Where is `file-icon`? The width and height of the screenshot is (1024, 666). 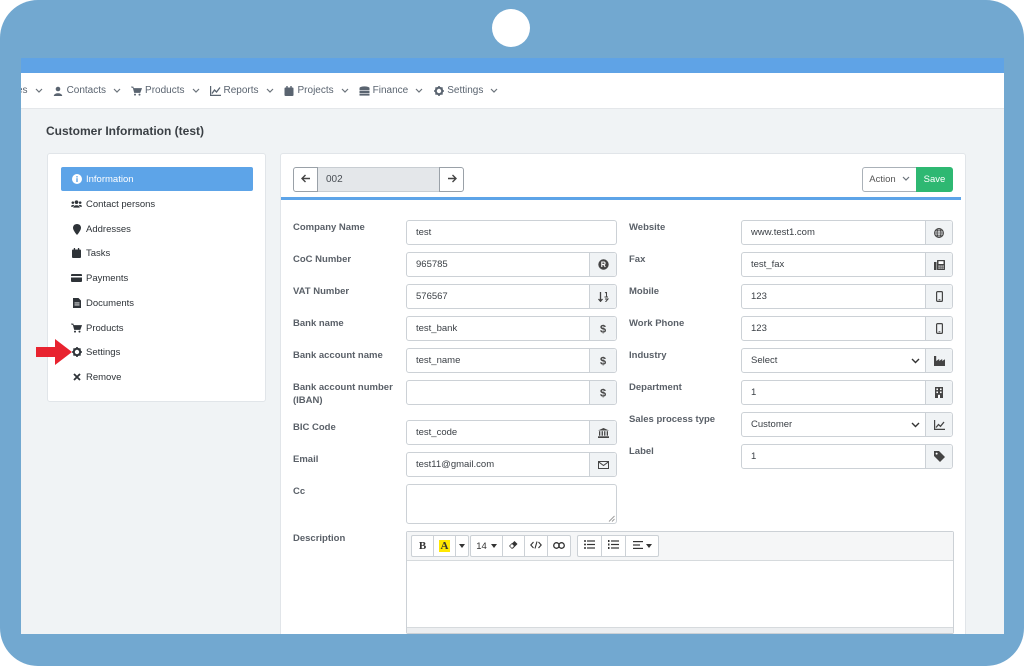
file-icon is located at coordinates (76, 303).